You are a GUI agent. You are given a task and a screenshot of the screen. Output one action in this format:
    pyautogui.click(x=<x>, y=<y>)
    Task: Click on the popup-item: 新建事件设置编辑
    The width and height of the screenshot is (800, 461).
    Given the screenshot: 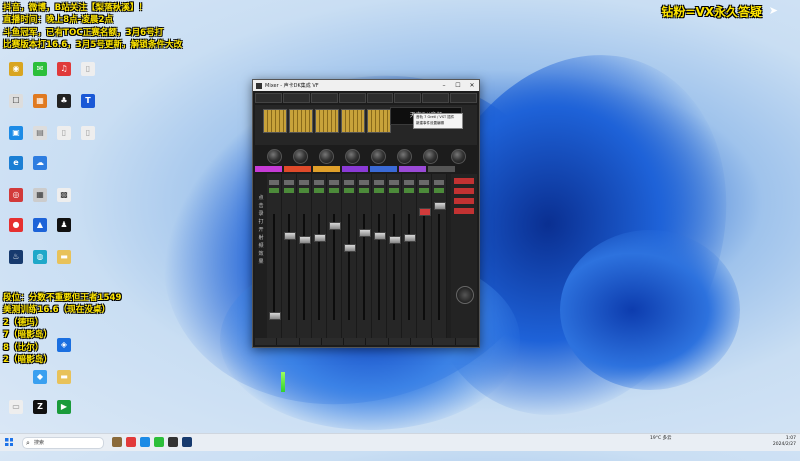 What is the action you would take?
    pyautogui.click(x=439, y=123)
    